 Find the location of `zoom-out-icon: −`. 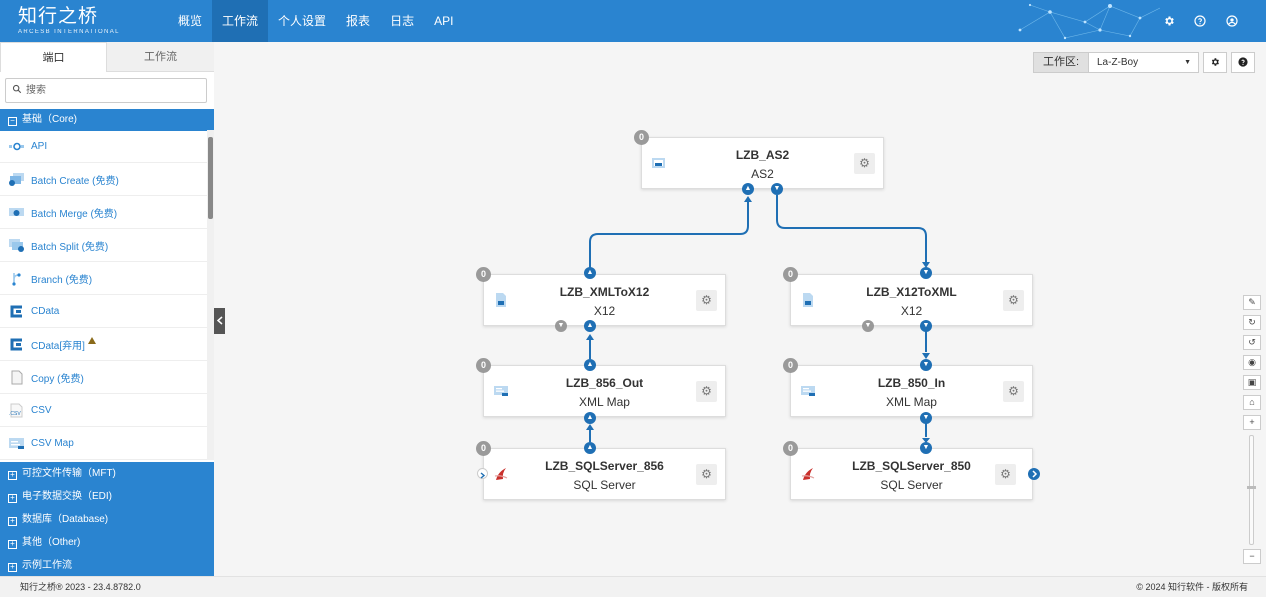

zoom-out-icon: − is located at coordinates (1252, 556).